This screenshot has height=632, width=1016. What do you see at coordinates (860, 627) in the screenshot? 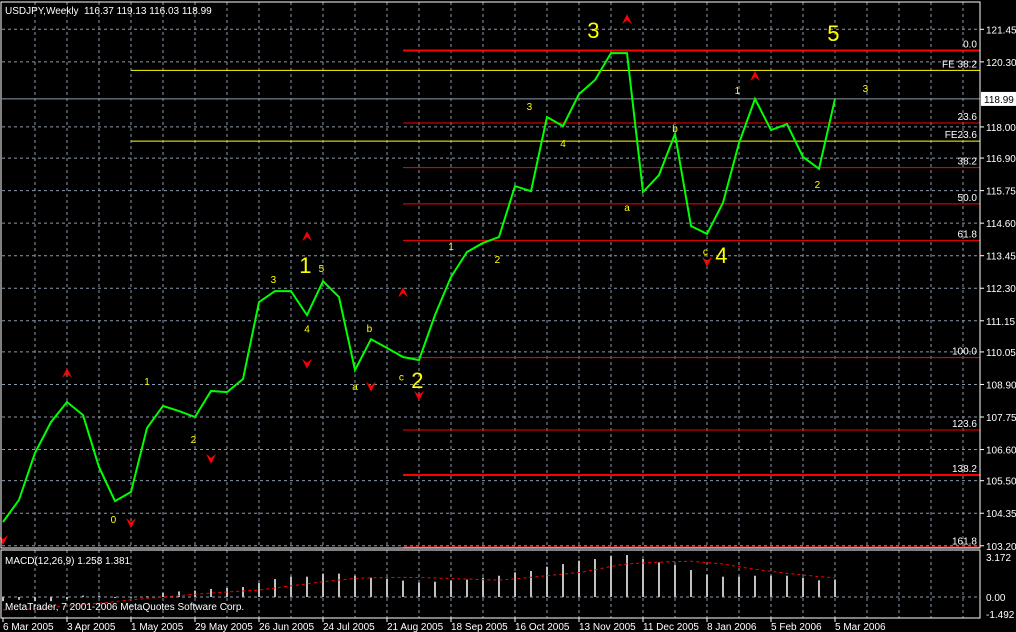
I see `date-axis-label: 5 Mar 2006` at bounding box center [860, 627].